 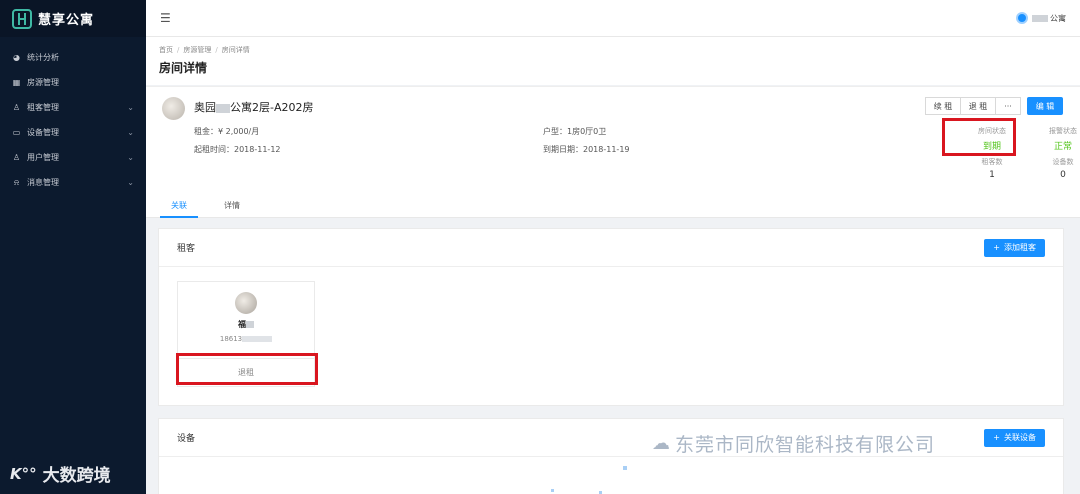 I want to click on device-count: 设备数 0, so click(x=1063, y=169).